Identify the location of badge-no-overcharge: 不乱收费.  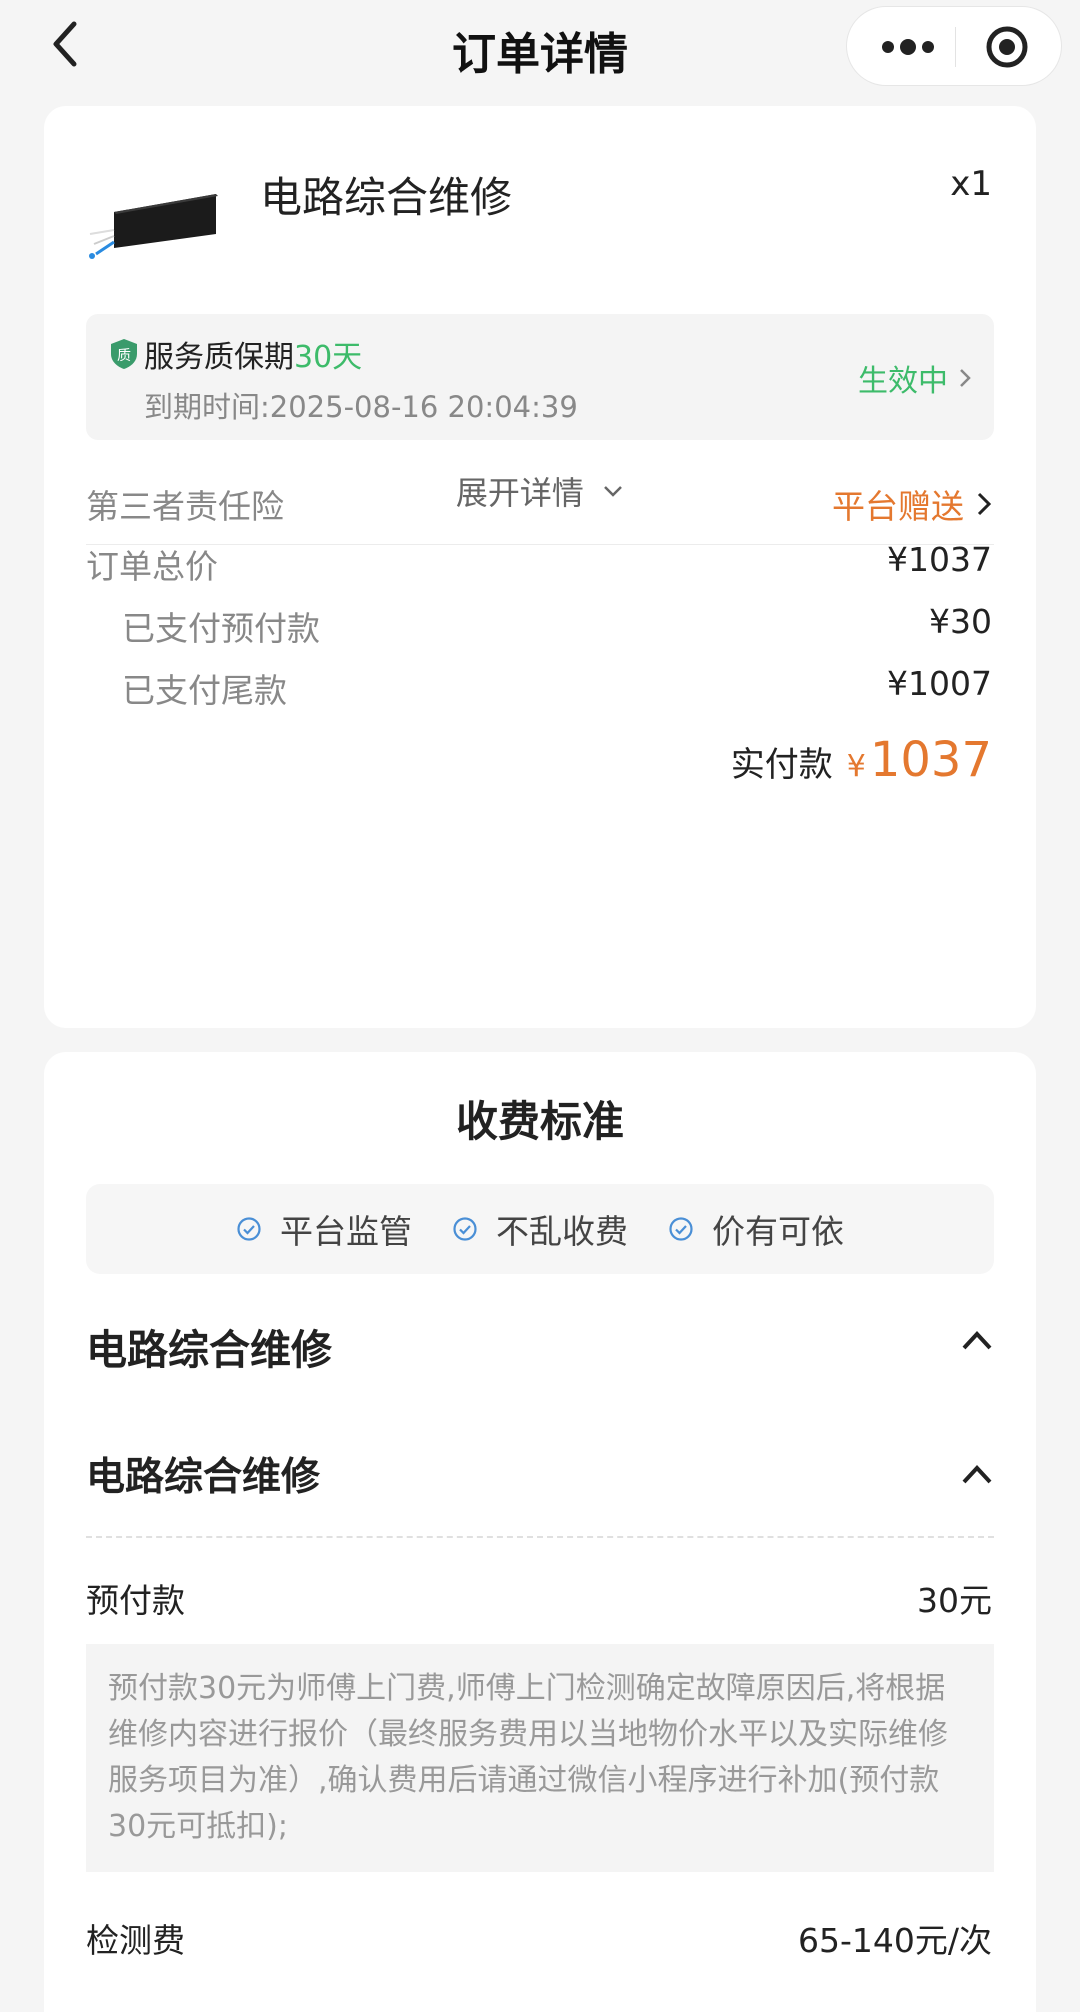
(540, 1229).